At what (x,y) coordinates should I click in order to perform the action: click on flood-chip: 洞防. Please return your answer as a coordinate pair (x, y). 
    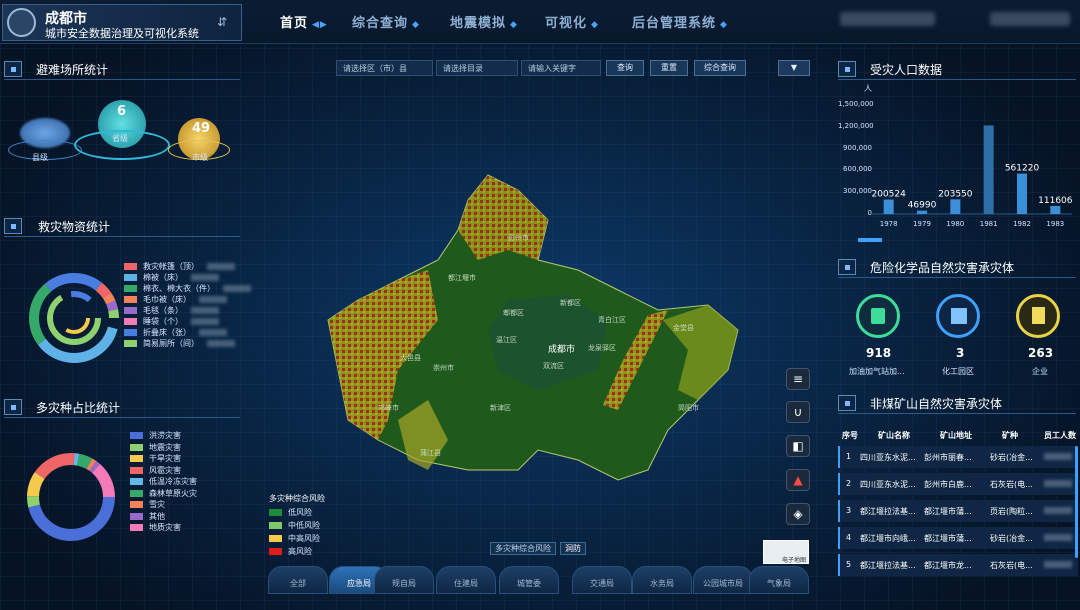
    Looking at the image, I should click on (573, 548).